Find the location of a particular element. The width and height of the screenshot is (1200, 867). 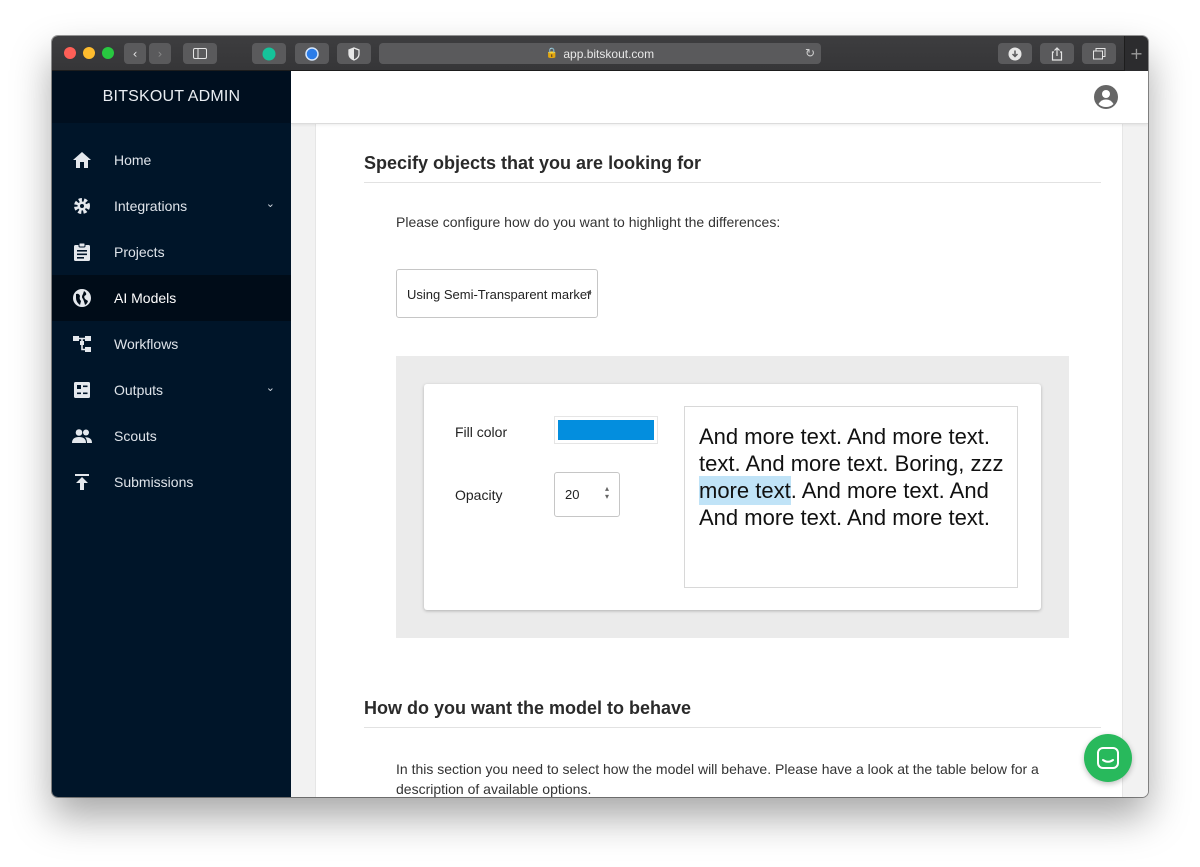

stepper-arrows-icon: ▴ ▾ is located at coordinates (607, 493).